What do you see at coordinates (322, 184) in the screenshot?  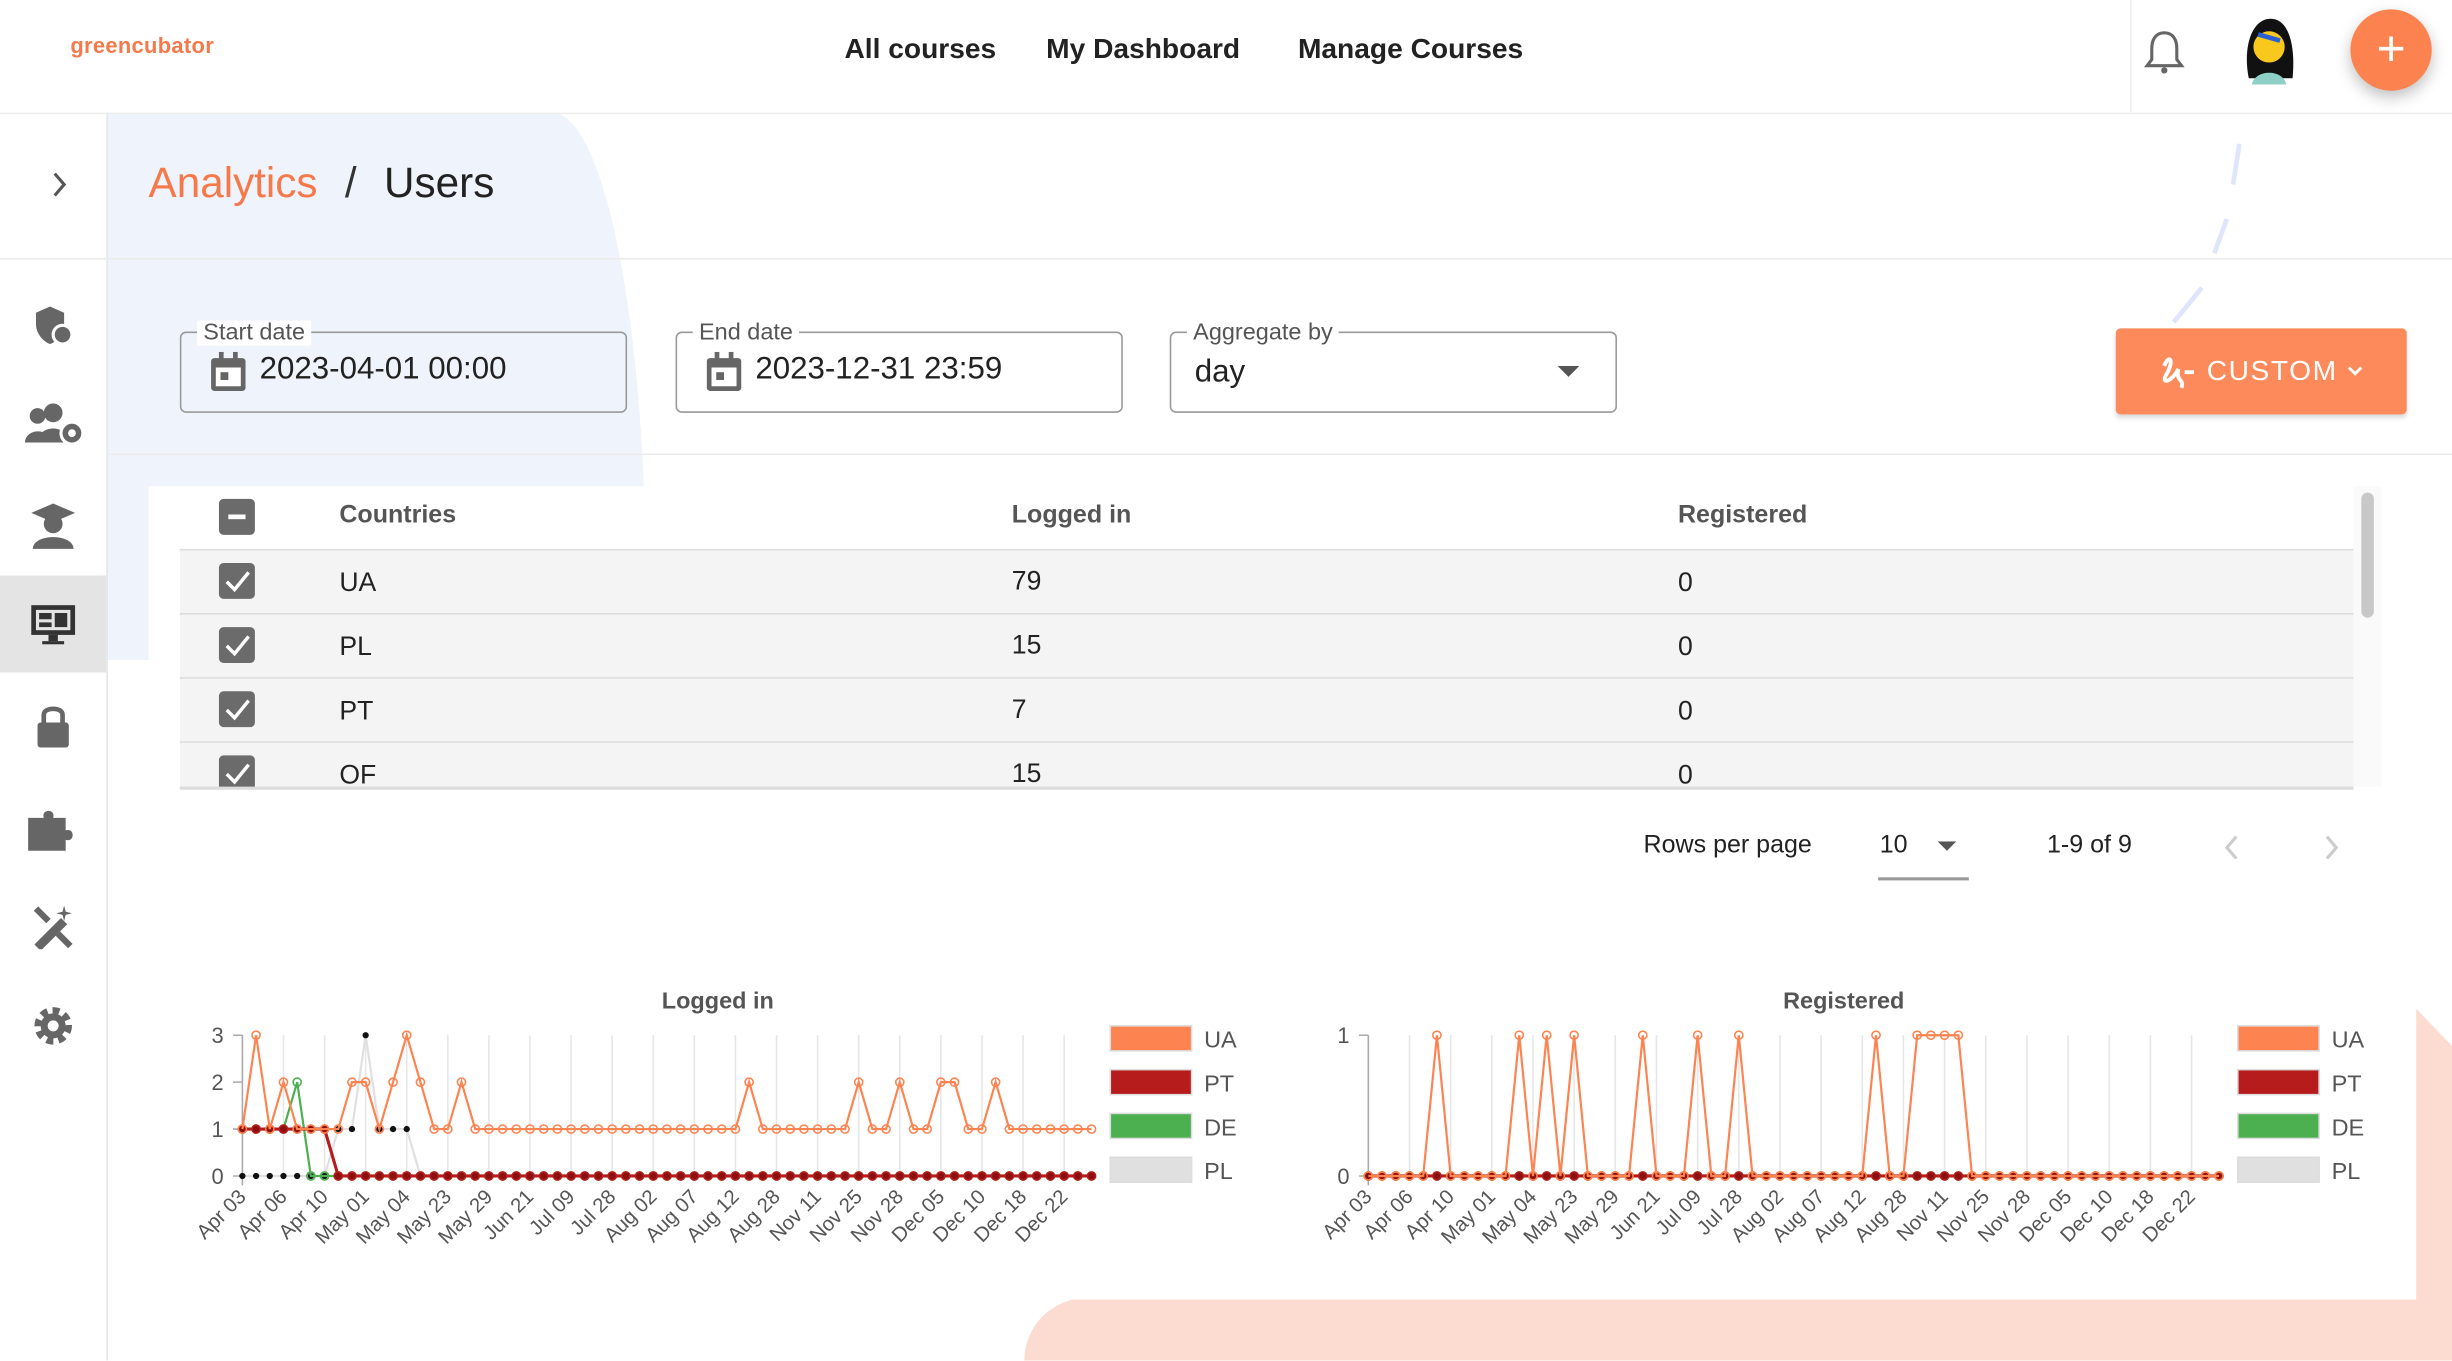 I see `breadcrumb: Analytics / Users` at bounding box center [322, 184].